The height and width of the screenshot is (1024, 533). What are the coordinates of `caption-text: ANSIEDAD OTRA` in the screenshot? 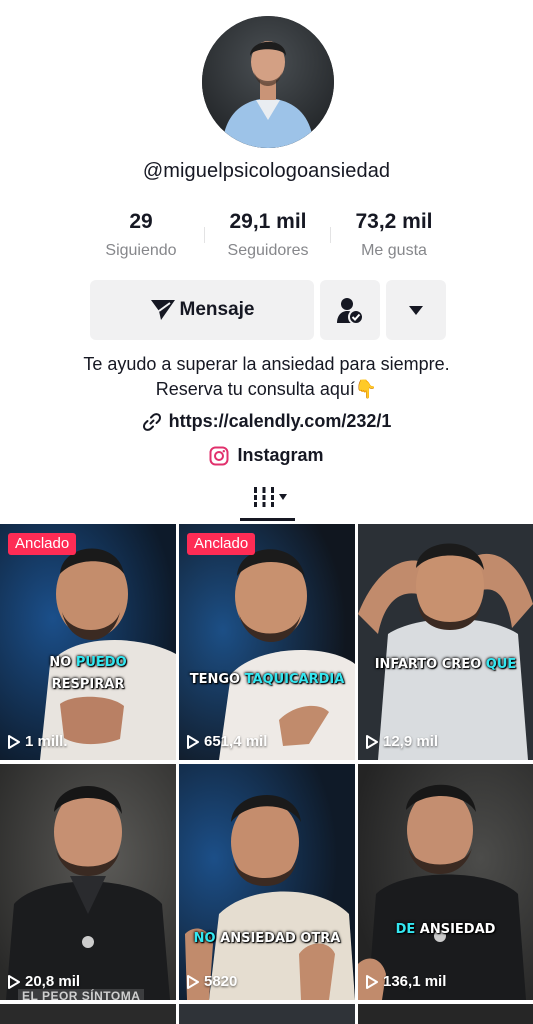 It's located at (280, 938).